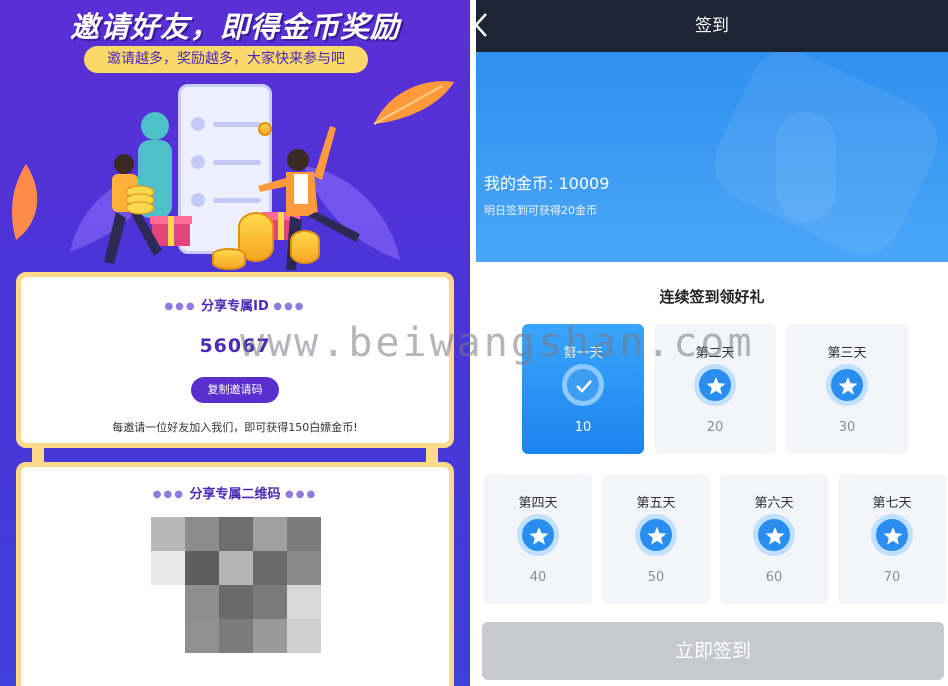 The height and width of the screenshot is (686, 948). I want to click on copy-invite-code-button: 复制邀请码, so click(235, 390).